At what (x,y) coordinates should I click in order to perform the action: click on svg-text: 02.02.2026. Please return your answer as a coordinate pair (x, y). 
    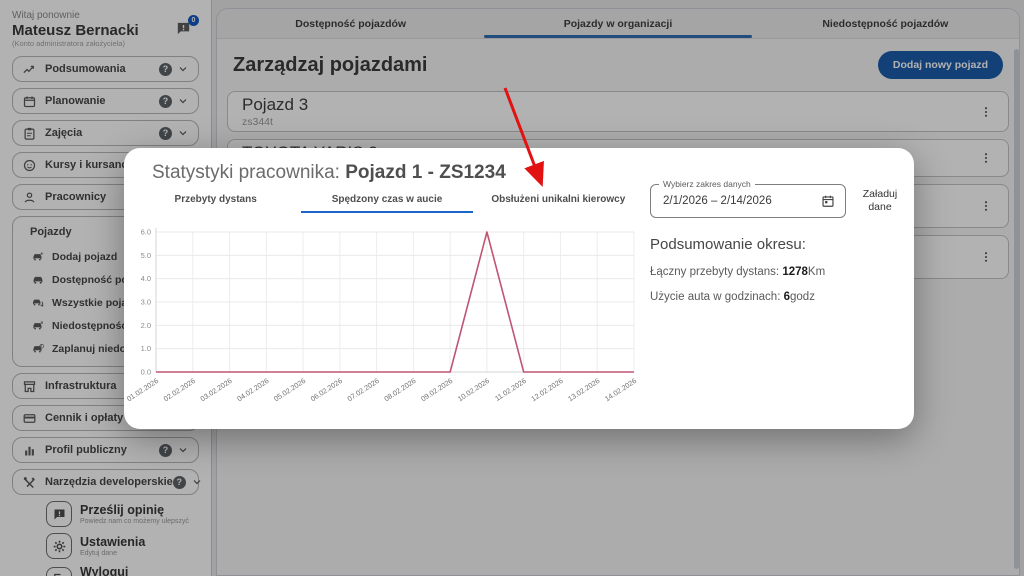
    Looking at the image, I should click on (179, 389).